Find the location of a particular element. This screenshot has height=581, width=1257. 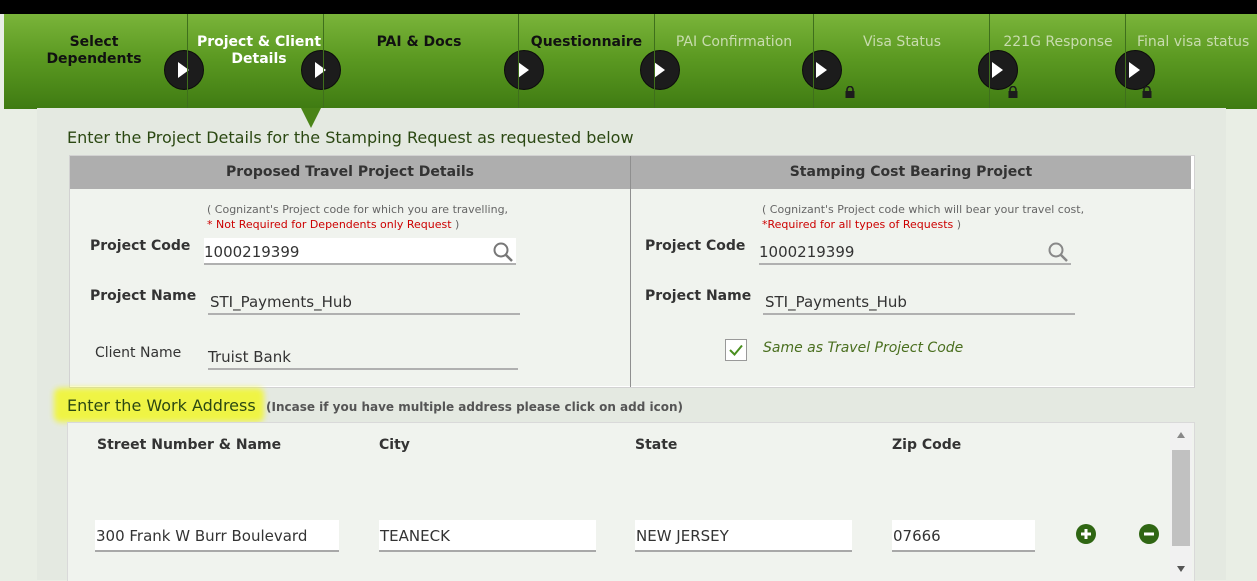

active-step-pointer is located at coordinates (311, 118).